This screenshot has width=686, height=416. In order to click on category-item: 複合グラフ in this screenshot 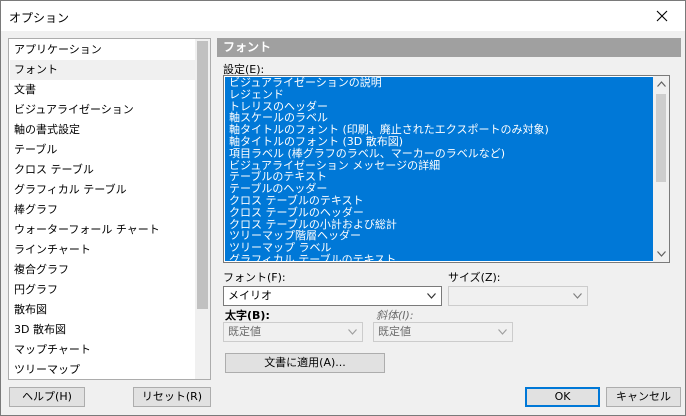, I will do `click(103, 270)`.